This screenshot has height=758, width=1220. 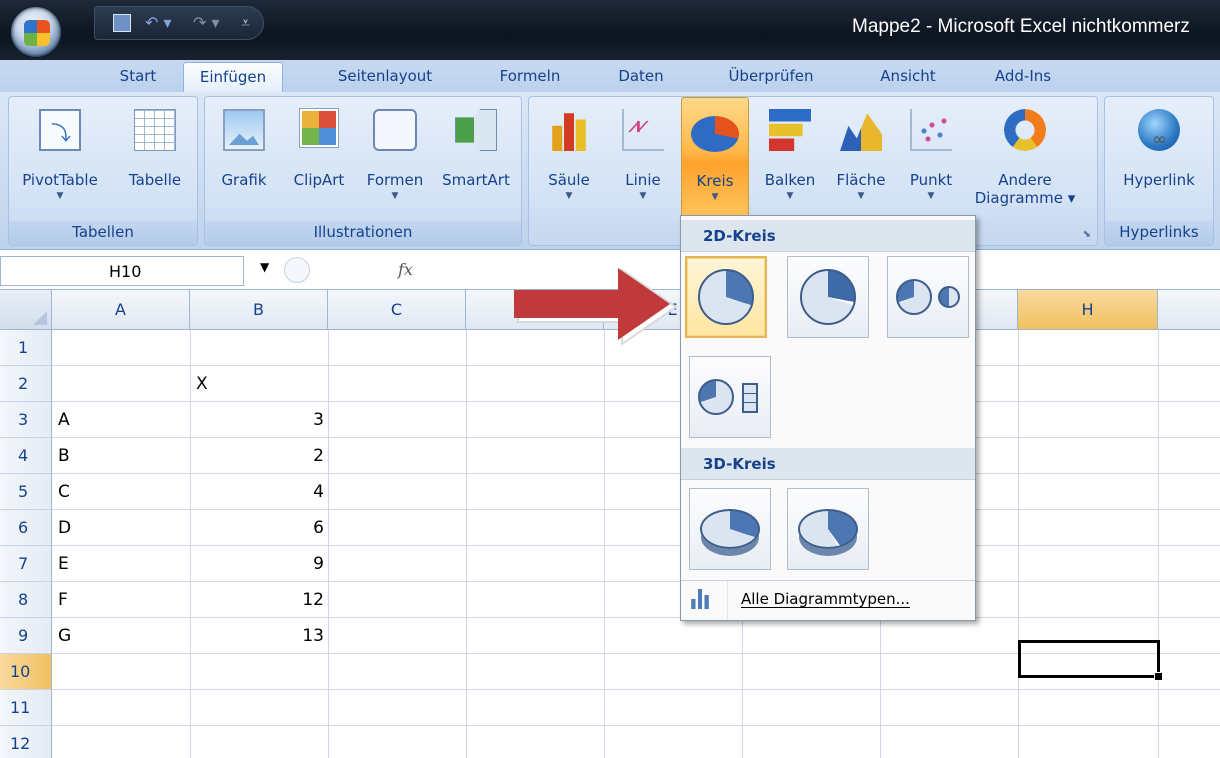 I want to click on cell-a5: C, so click(x=64, y=492).